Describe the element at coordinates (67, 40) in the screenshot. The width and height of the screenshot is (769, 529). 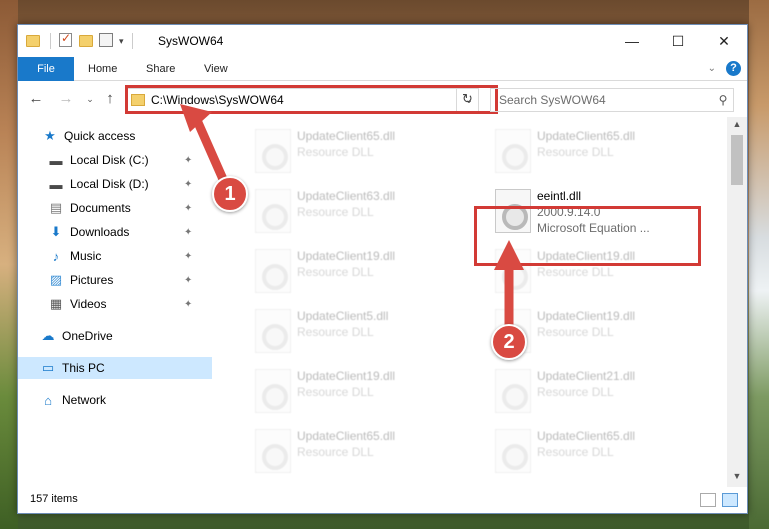
I see `properties-check-icon` at that location.